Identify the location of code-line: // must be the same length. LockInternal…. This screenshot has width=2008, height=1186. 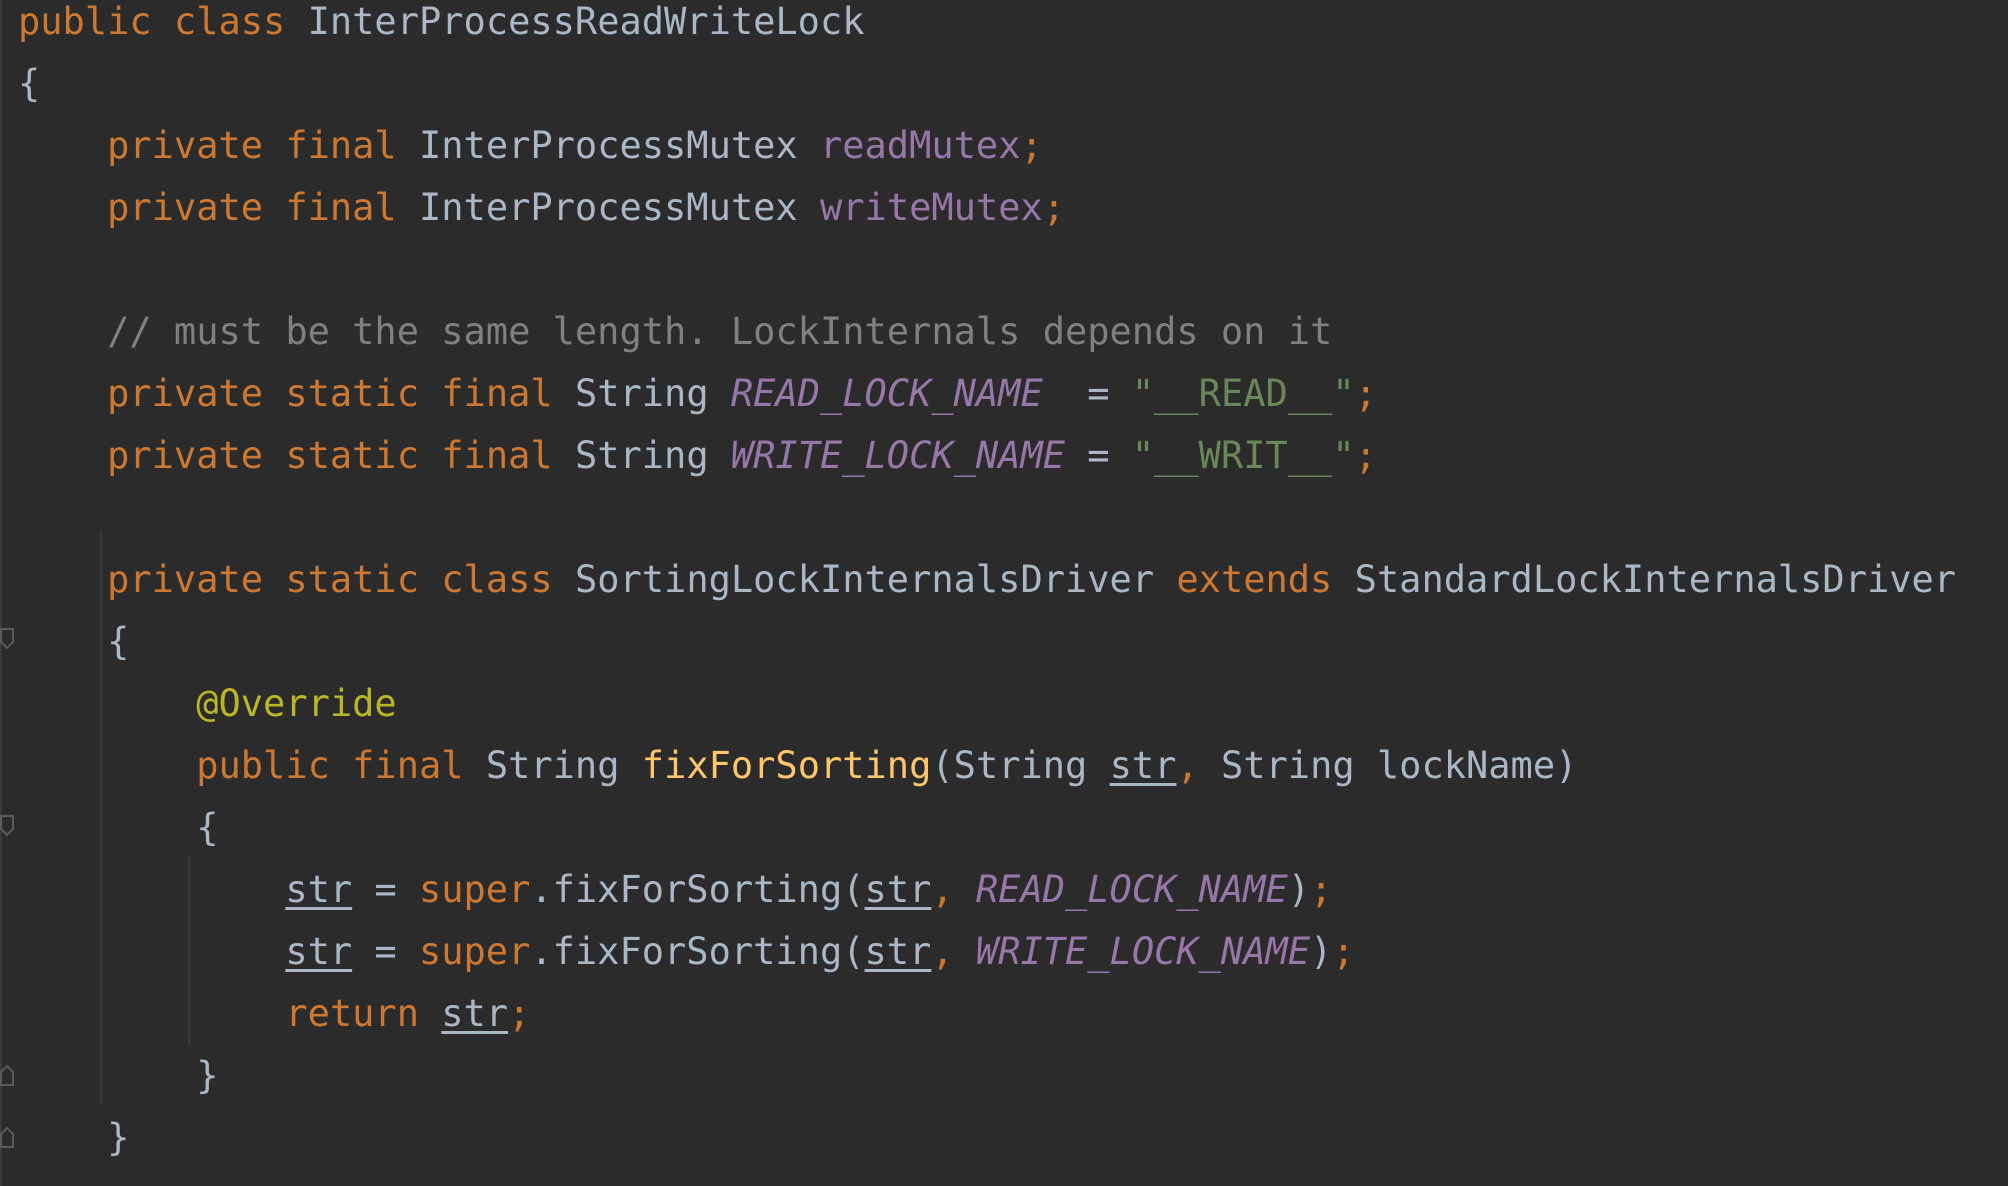
(675, 332).